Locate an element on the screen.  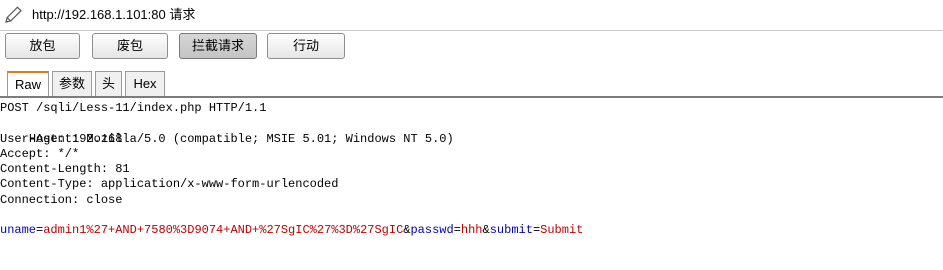
accept-header-line: Accept: */* is located at coordinates (40, 153).